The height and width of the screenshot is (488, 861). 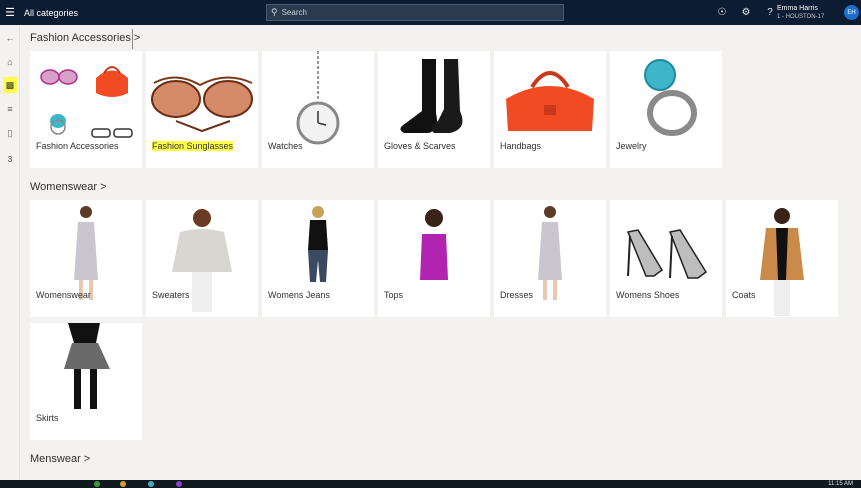 What do you see at coordinates (68, 187) in the screenshot?
I see `section-title-womenswear: Womenswear >` at bounding box center [68, 187].